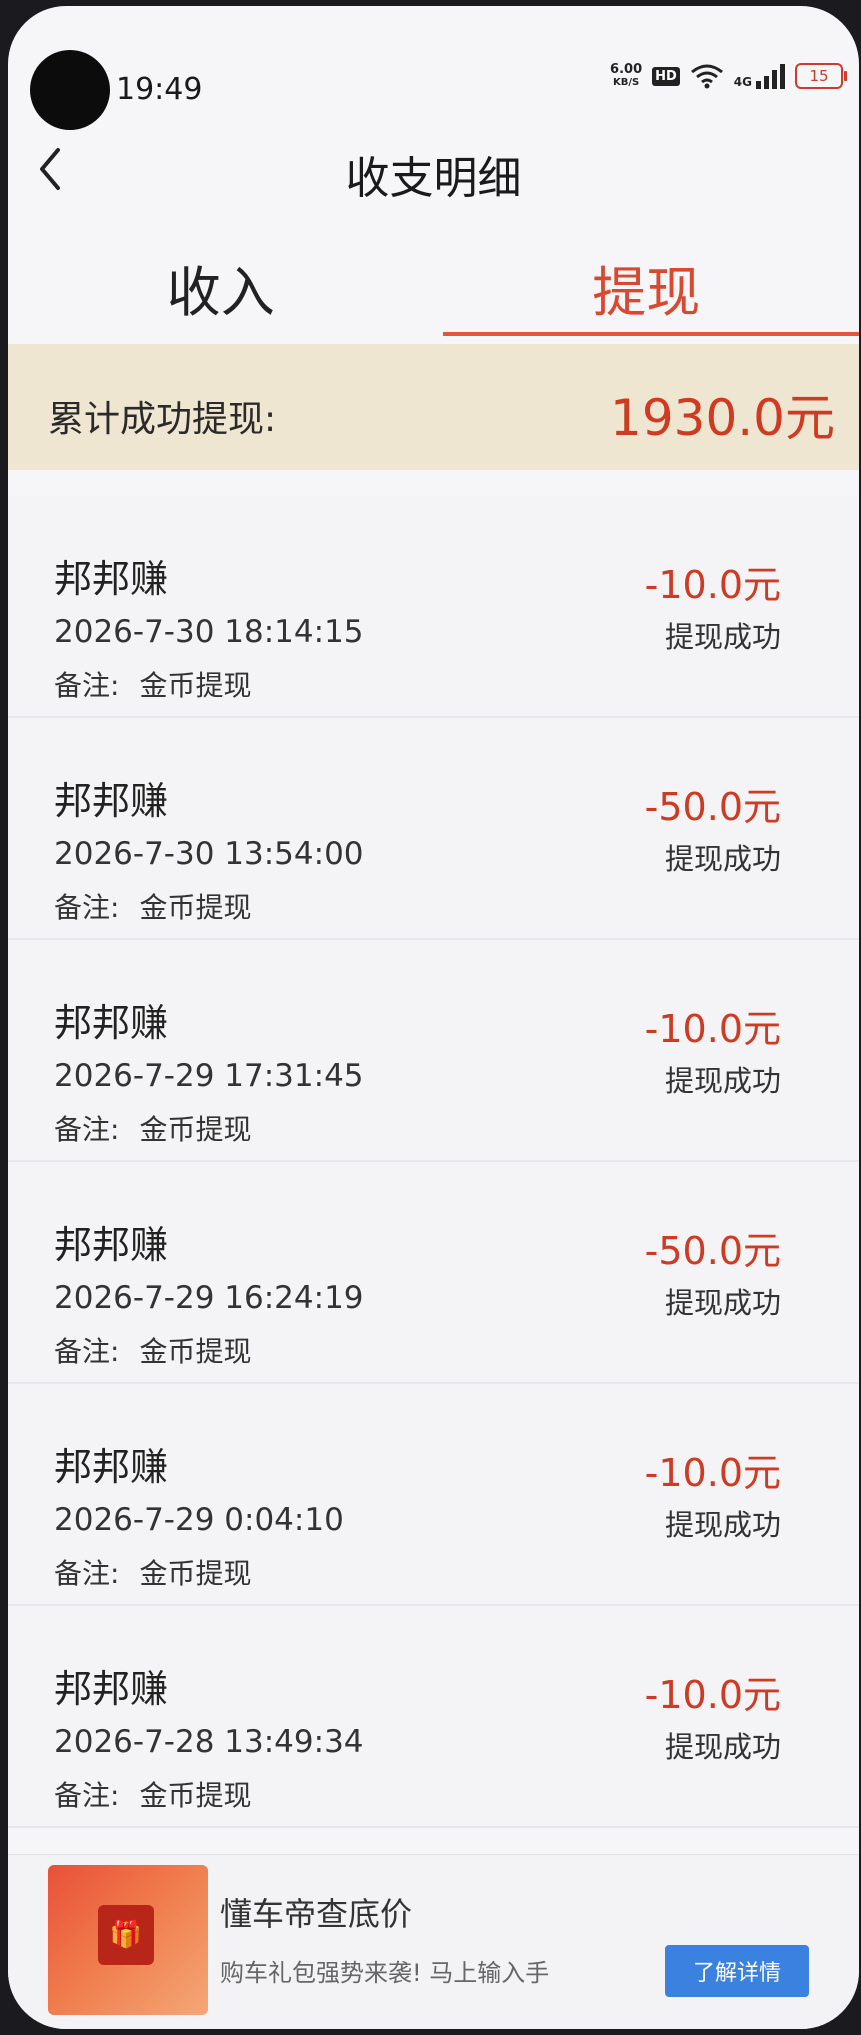 Image resolution: width=861 pixels, height=2035 pixels. Describe the element at coordinates (728, 76) in the screenshot. I see `status-icons: 6.00 KB/S HD 4G 15` at that location.